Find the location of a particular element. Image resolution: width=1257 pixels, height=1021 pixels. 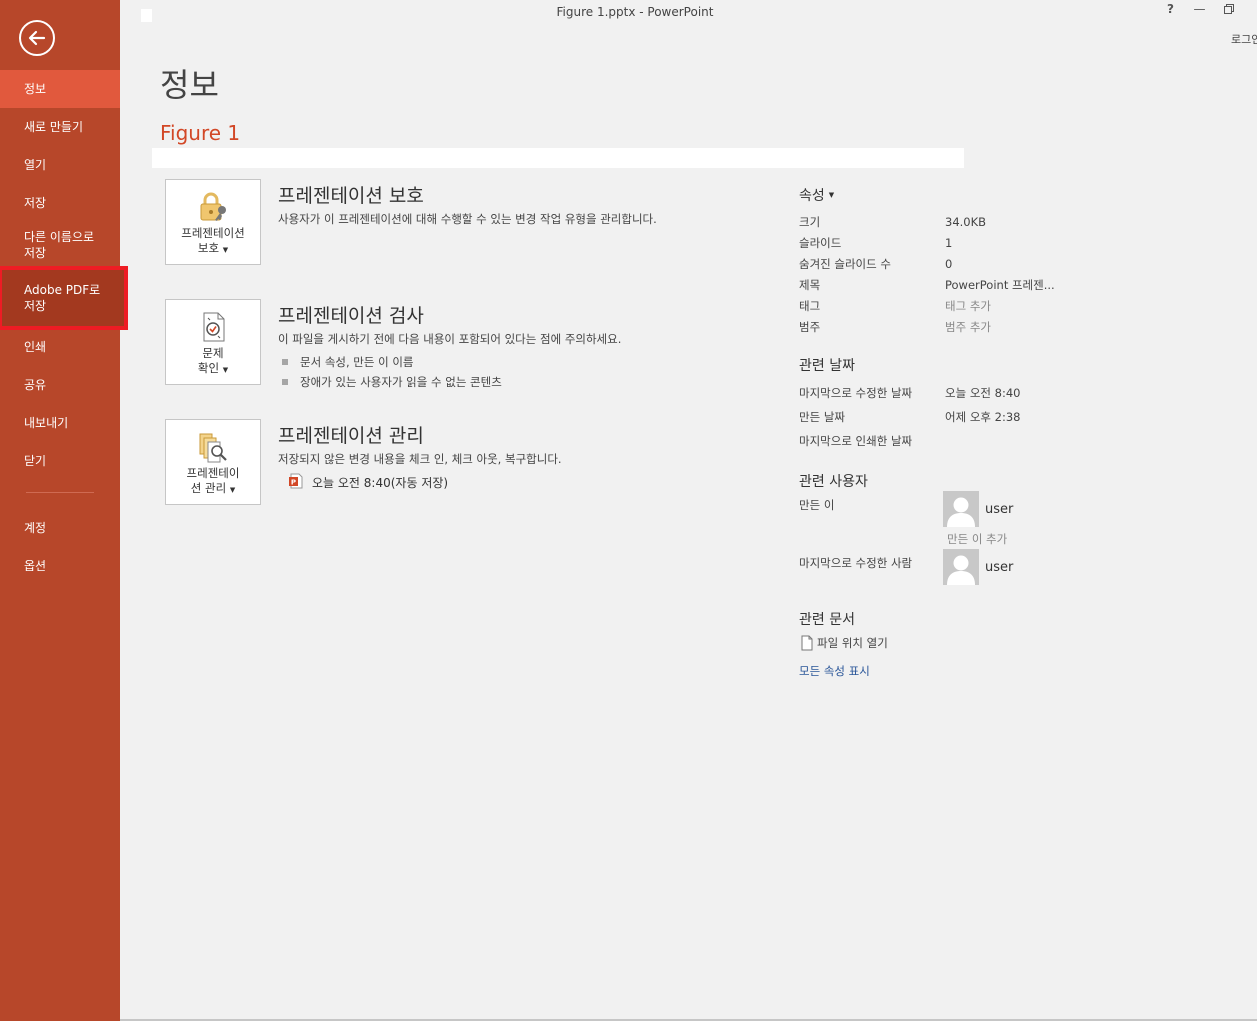

back-arrow-icon is located at coordinates (37, 38).